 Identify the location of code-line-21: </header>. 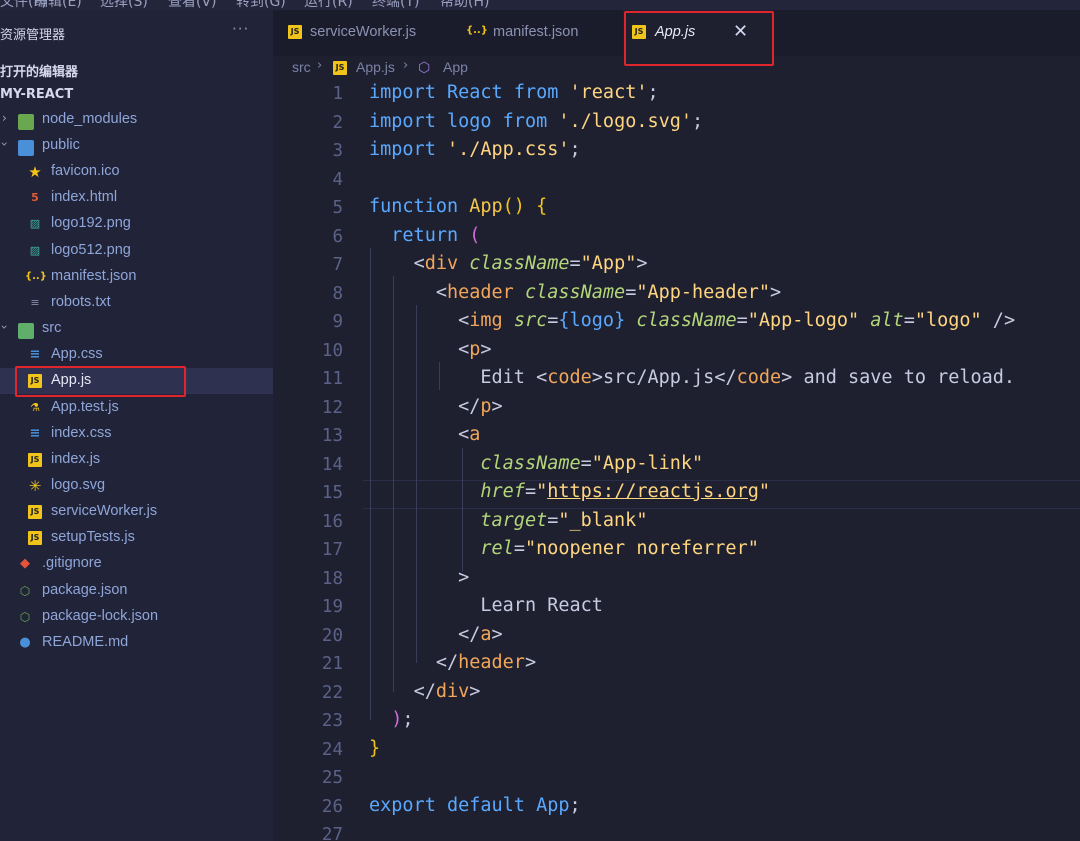
(486, 662).